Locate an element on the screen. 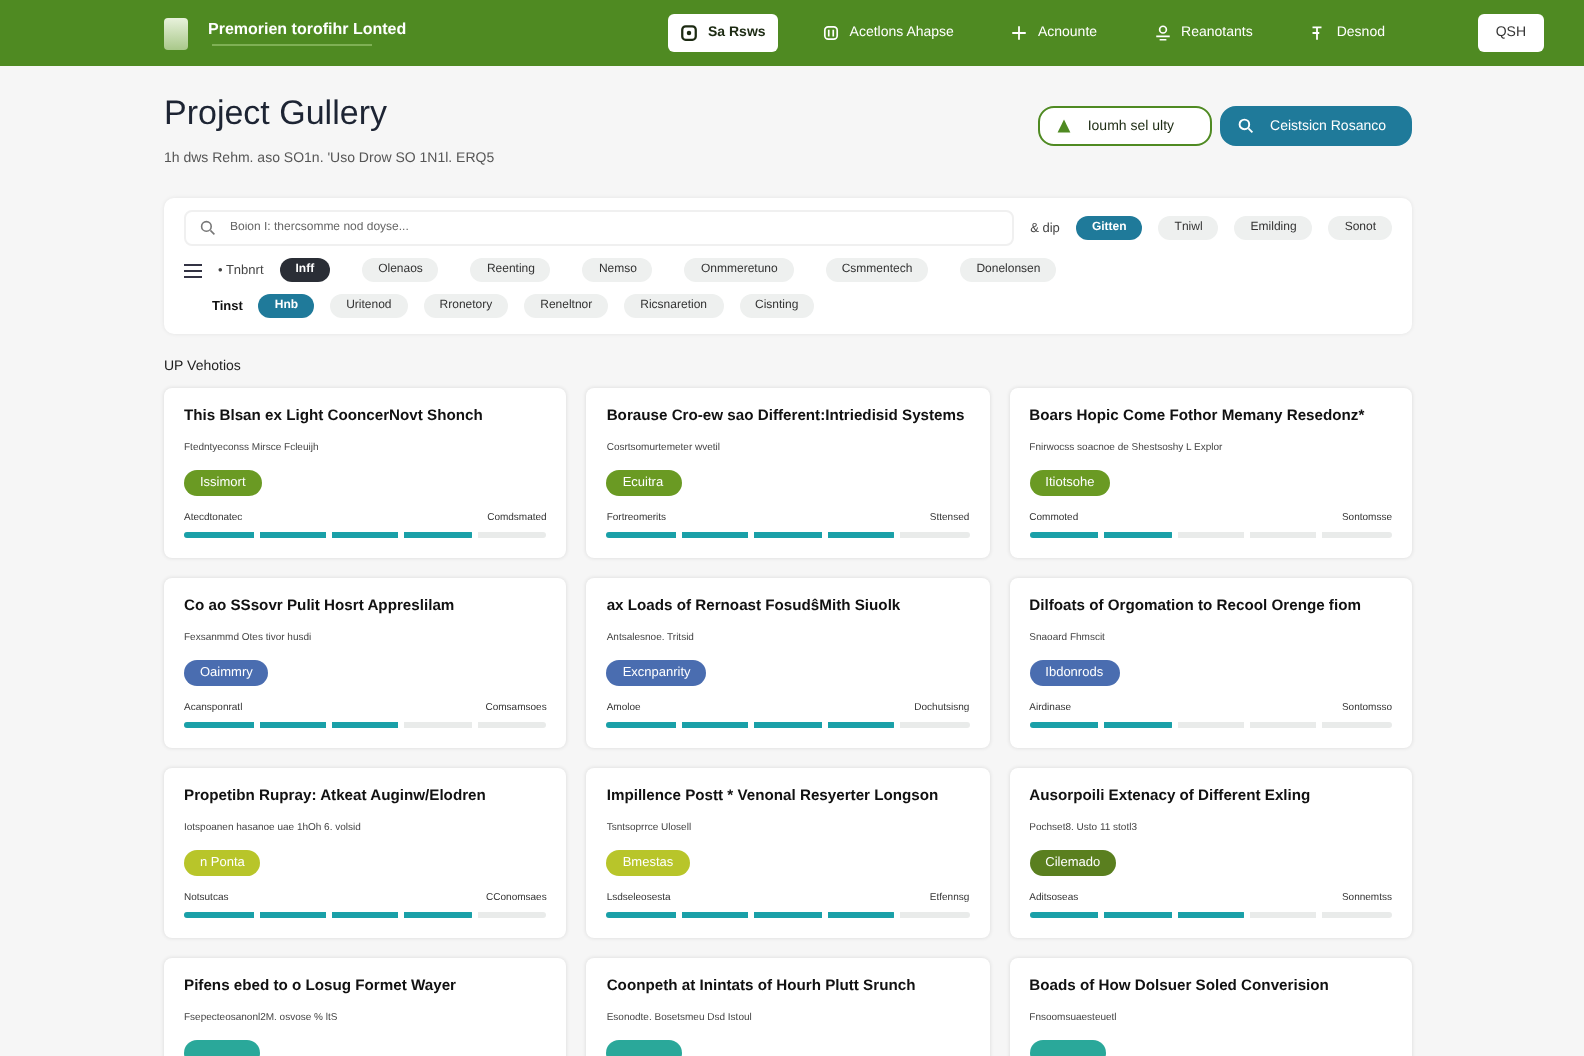 The image size is (1584, 1056). brand-name: Premorien torofihr Lonted is located at coordinates (308, 29).